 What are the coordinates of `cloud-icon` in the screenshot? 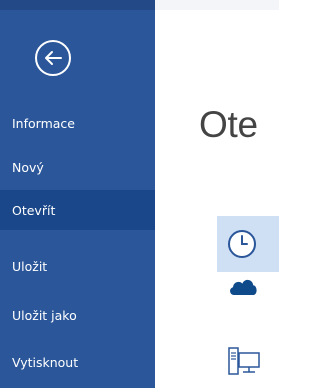 It's located at (243, 287).